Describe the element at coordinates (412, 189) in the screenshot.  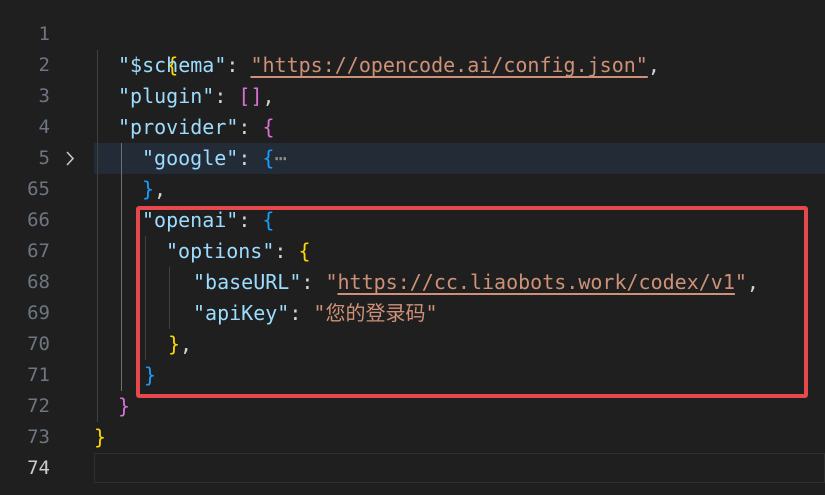
I see `code-line: 65 },` at that location.